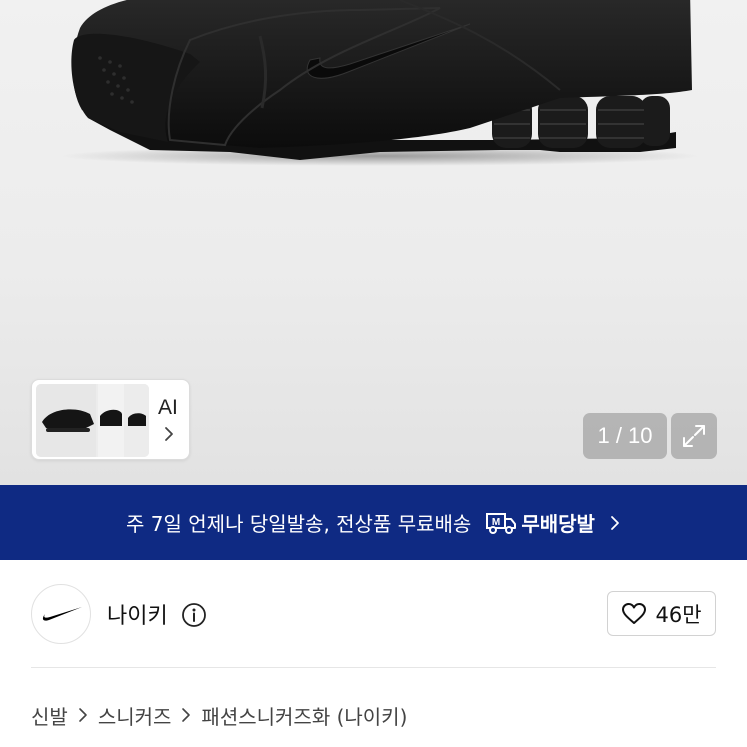  Describe the element at coordinates (49, 715) in the screenshot. I see `breadcrumb-item-shoes: 신발` at that location.